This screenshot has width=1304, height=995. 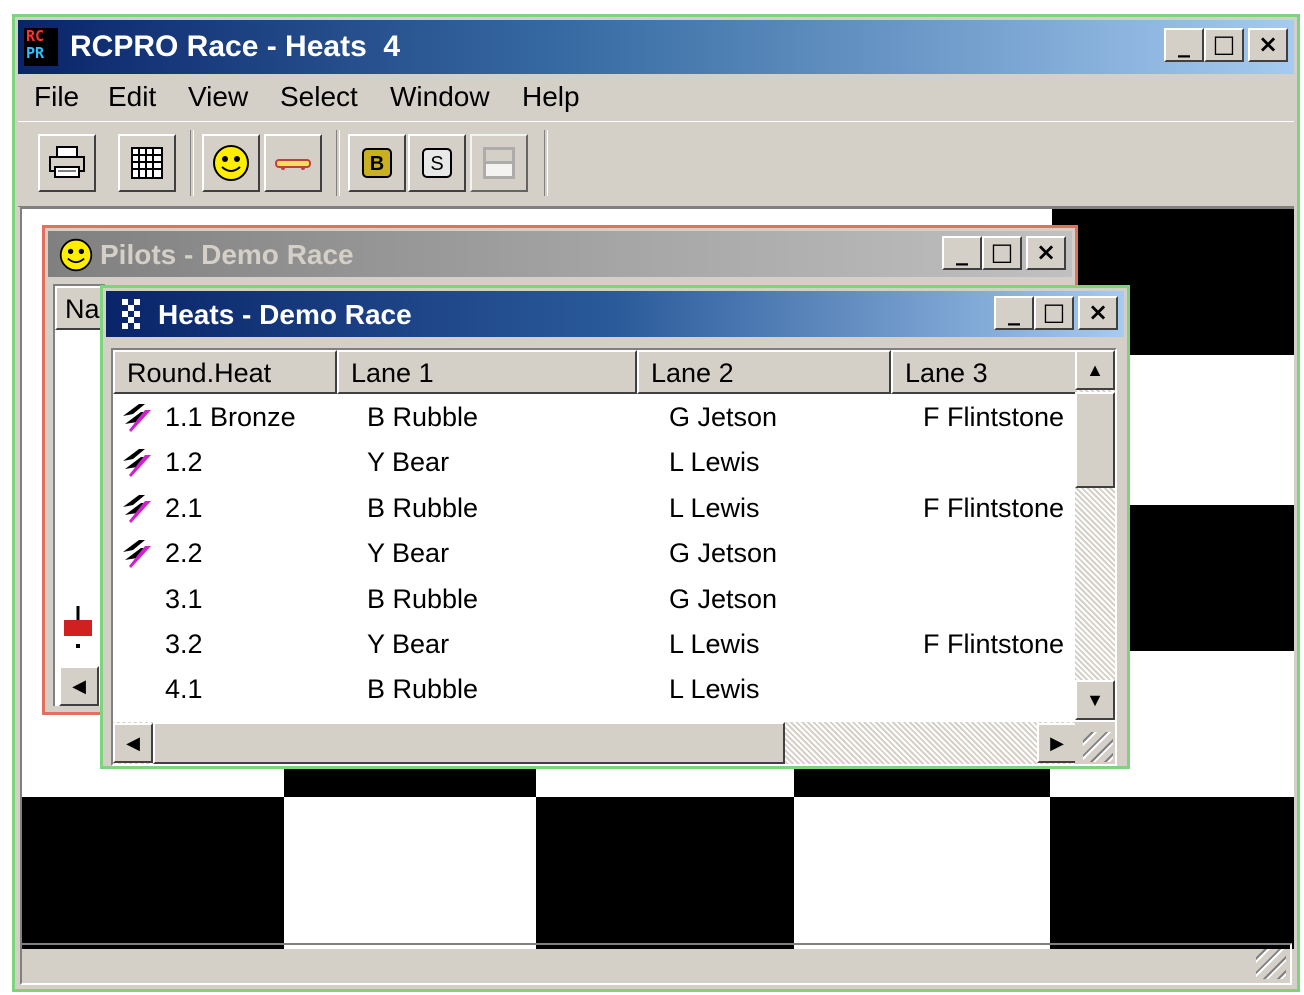 I want to click on heats-minimize-button: _, so click(x=1014, y=313).